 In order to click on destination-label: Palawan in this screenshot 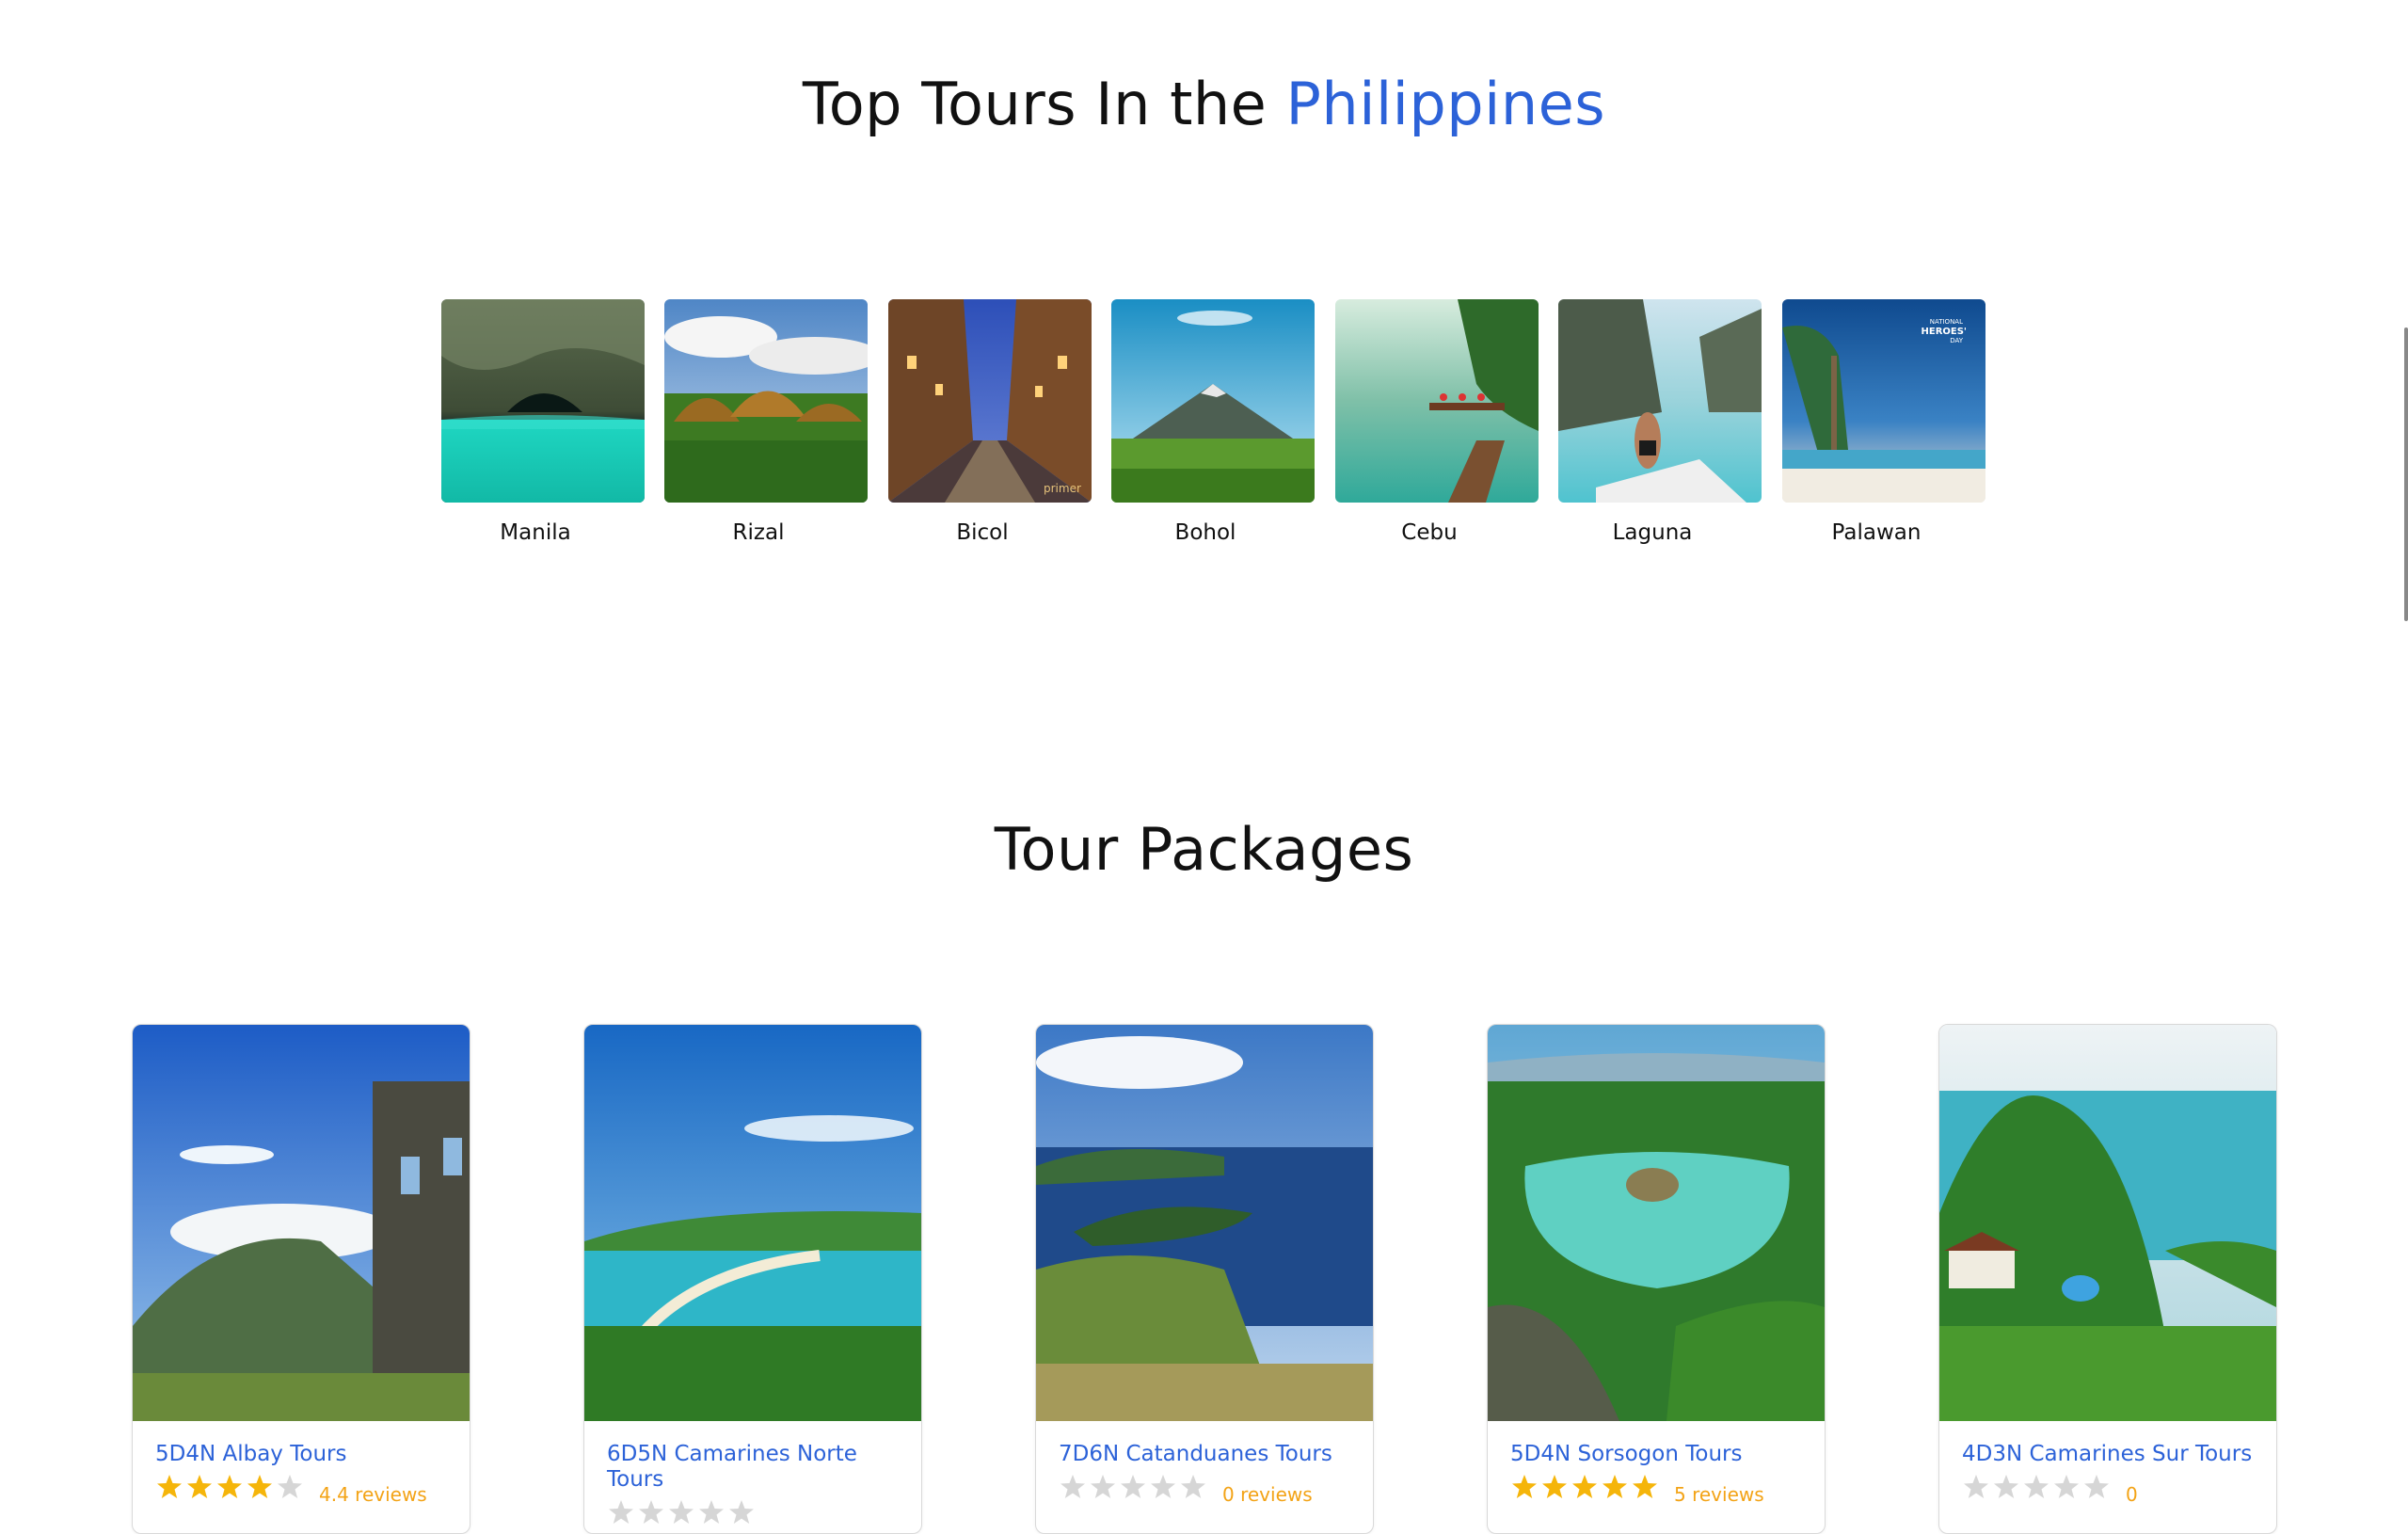, I will do `click(1876, 532)`.